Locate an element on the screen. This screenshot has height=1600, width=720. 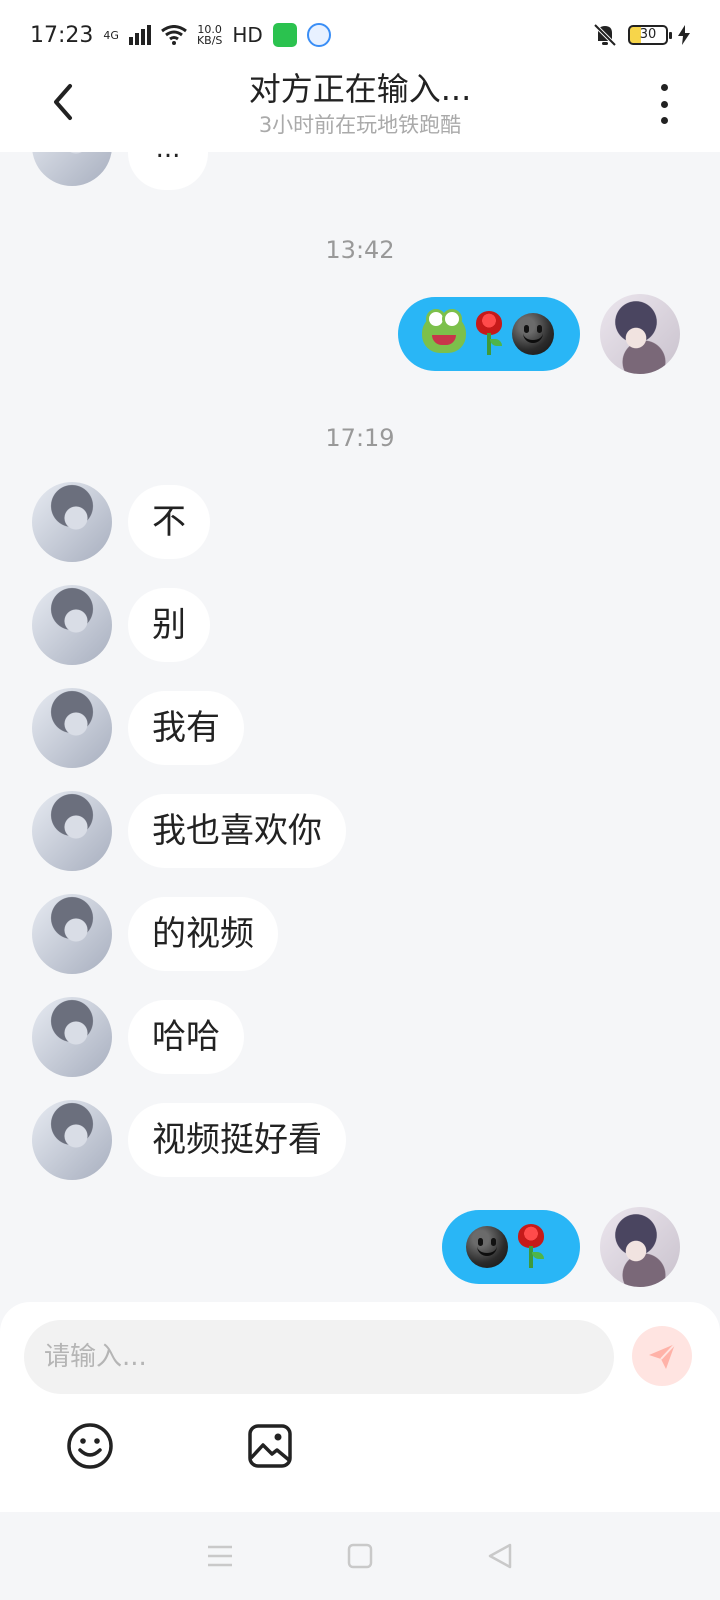
message-row-other: 我也喜欢你 is located at coordinates (360, 831).